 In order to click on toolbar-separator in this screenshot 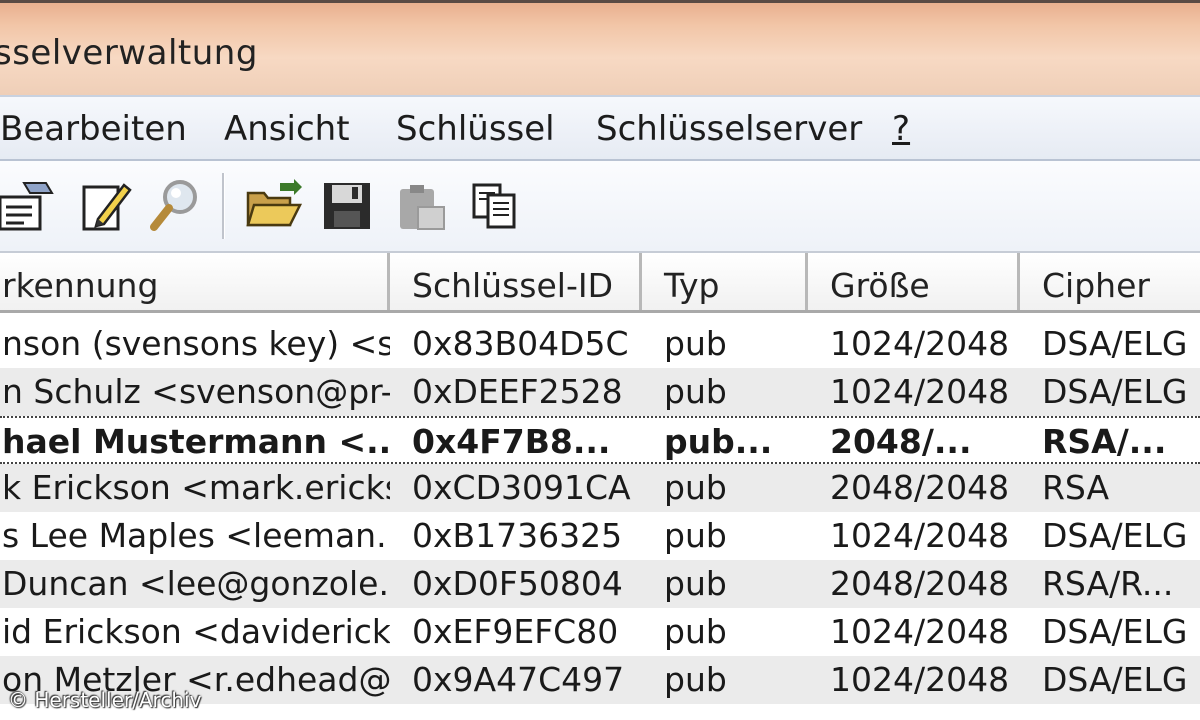, I will do `click(223, 206)`.